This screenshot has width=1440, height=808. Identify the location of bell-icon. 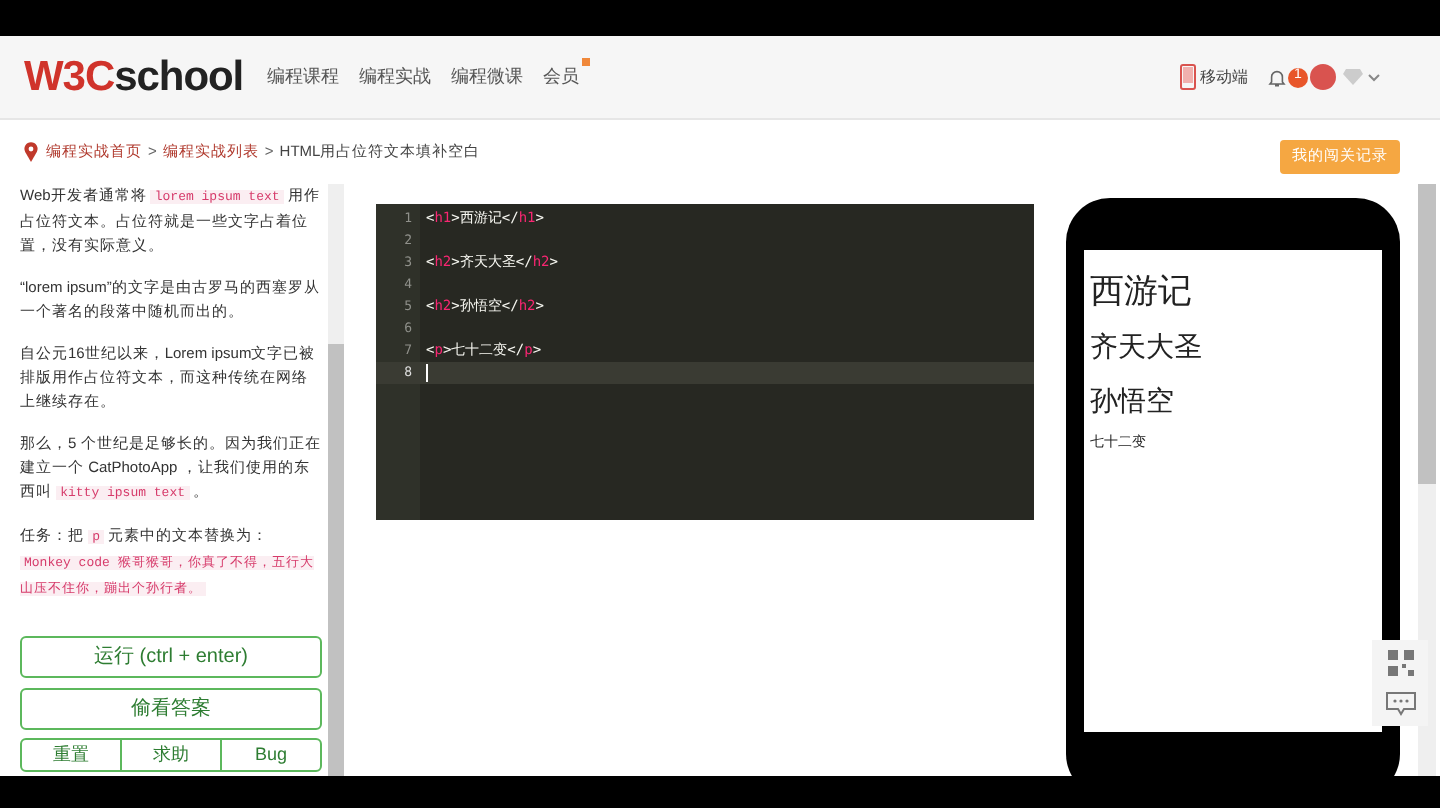
(1277, 77).